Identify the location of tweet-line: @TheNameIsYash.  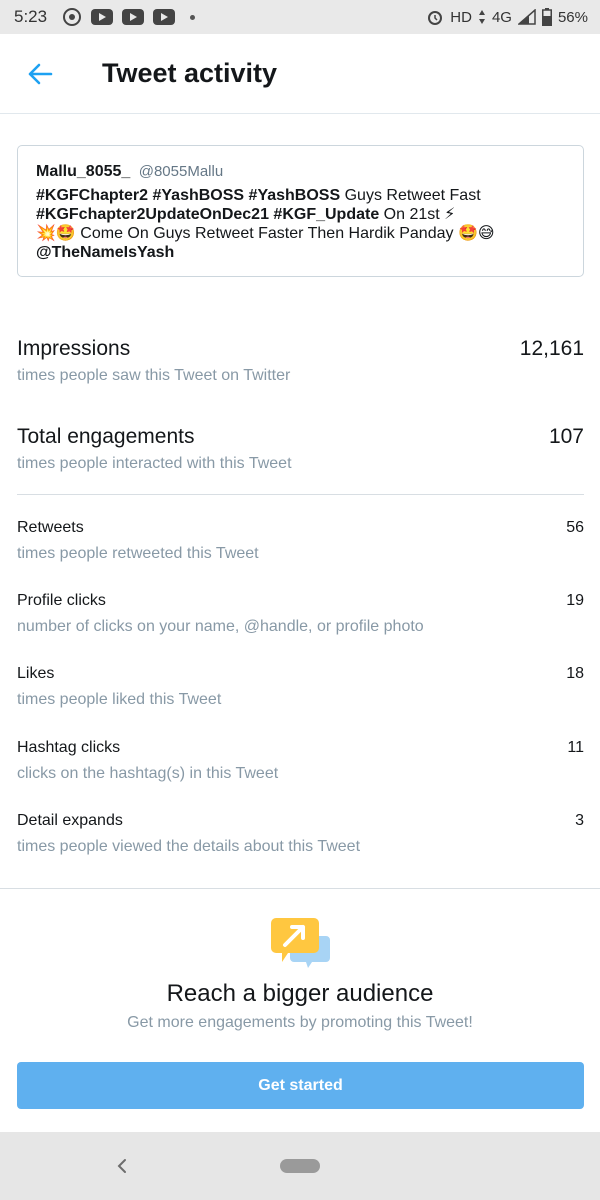
(300, 252).